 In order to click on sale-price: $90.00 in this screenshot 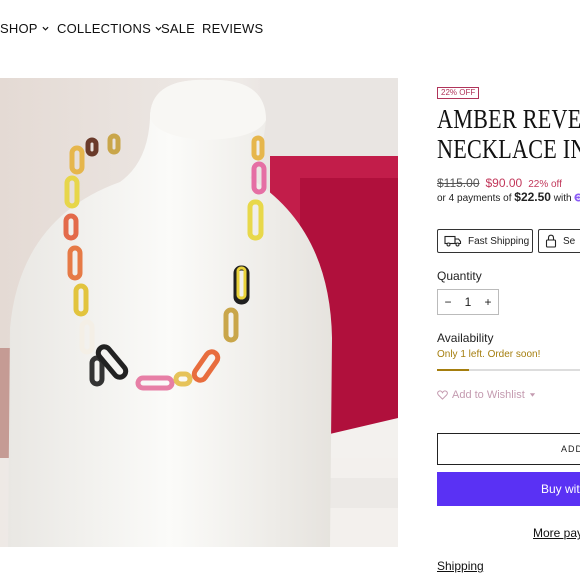, I will do `click(504, 183)`.